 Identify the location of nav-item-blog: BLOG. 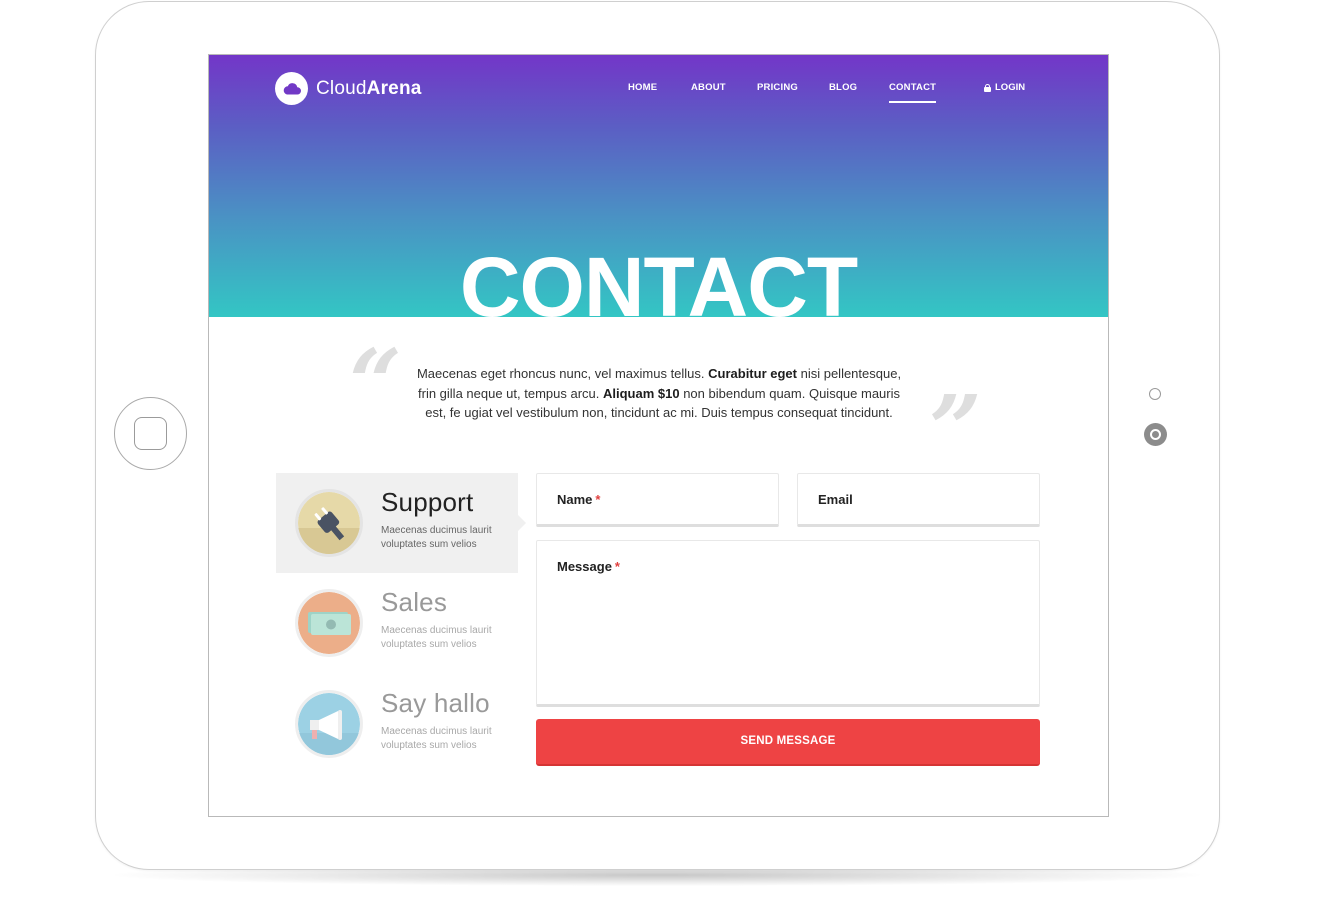
(843, 87).